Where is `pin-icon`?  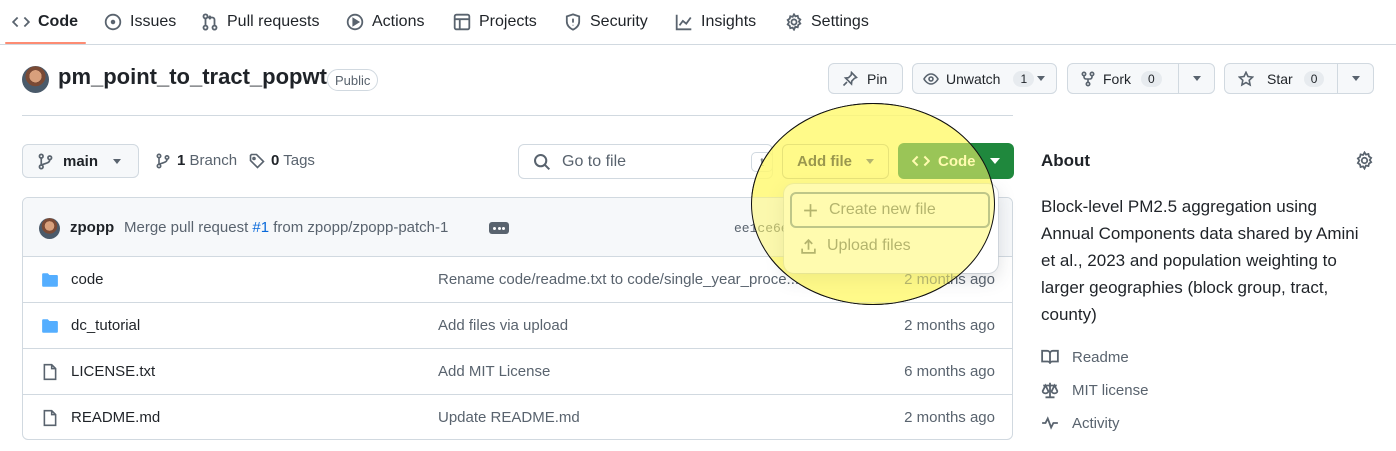
pin-icon is located at coordinates (850, 78).